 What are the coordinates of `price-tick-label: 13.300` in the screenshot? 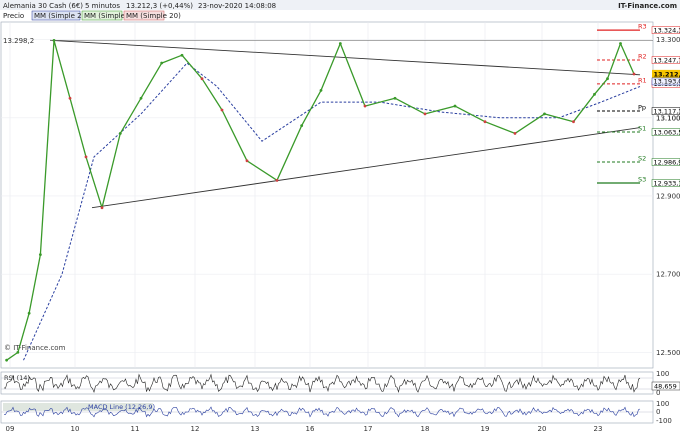 It's located at (668, 40).